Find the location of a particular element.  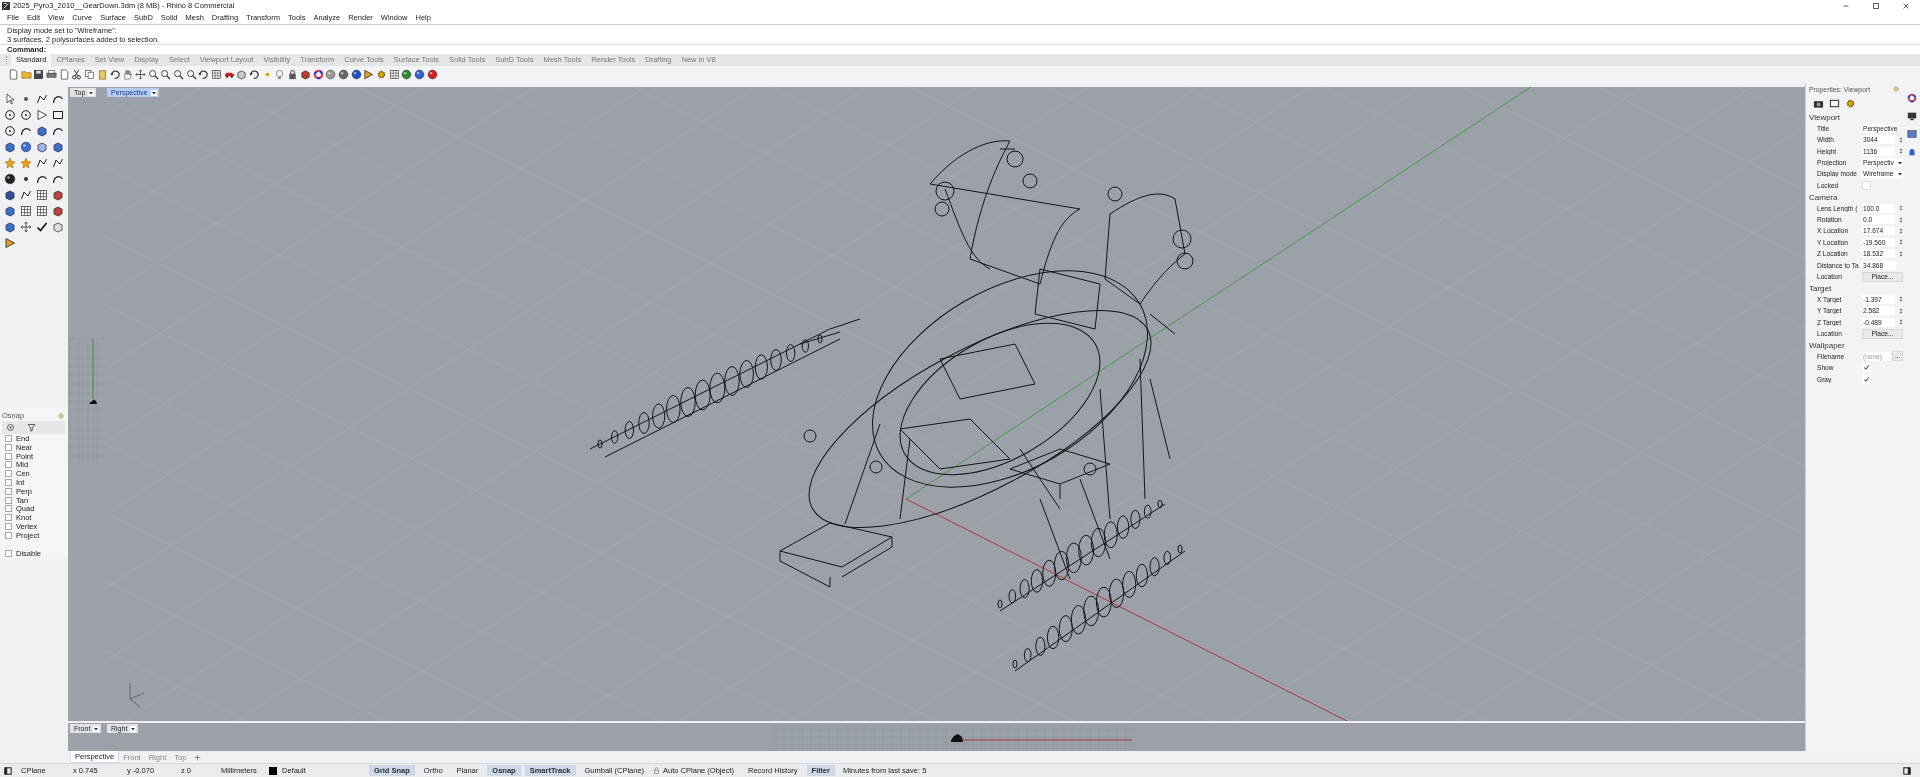

maximize-icon is located at coordinates (1876, 5).